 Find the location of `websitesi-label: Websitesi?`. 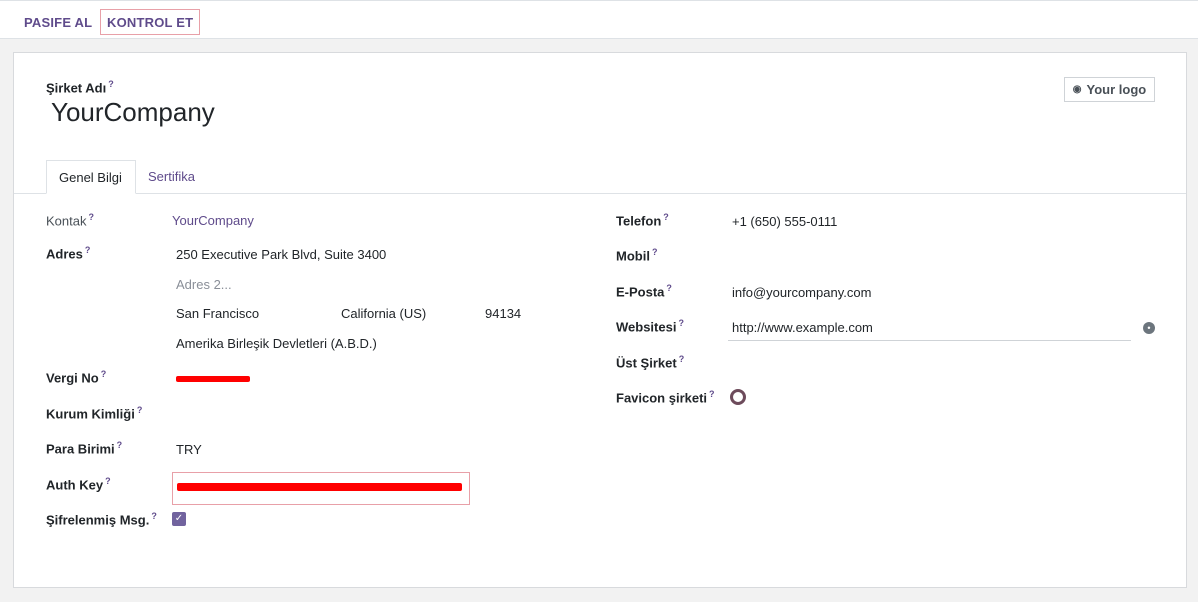

websitesi-label: Websitesi? is located at coordinates (650, 326).